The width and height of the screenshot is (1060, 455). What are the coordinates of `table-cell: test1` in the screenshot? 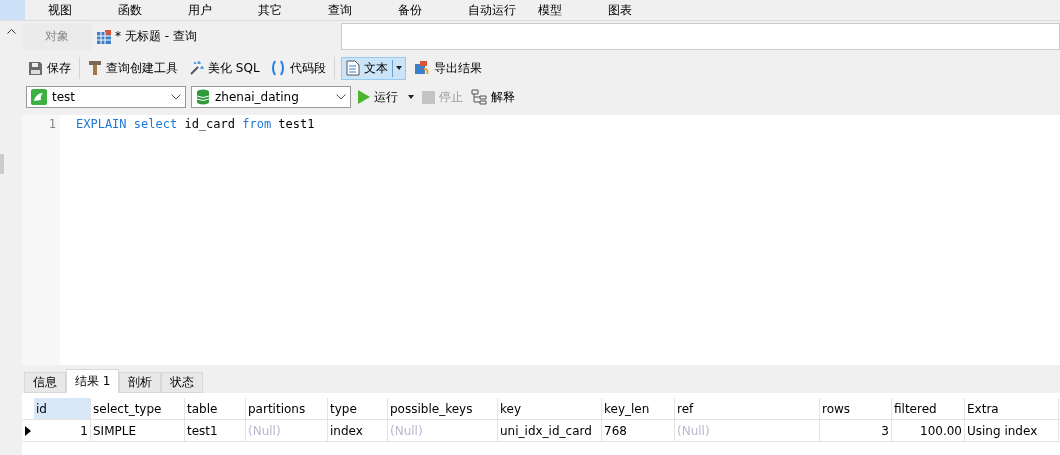 It's located at (215, 430).